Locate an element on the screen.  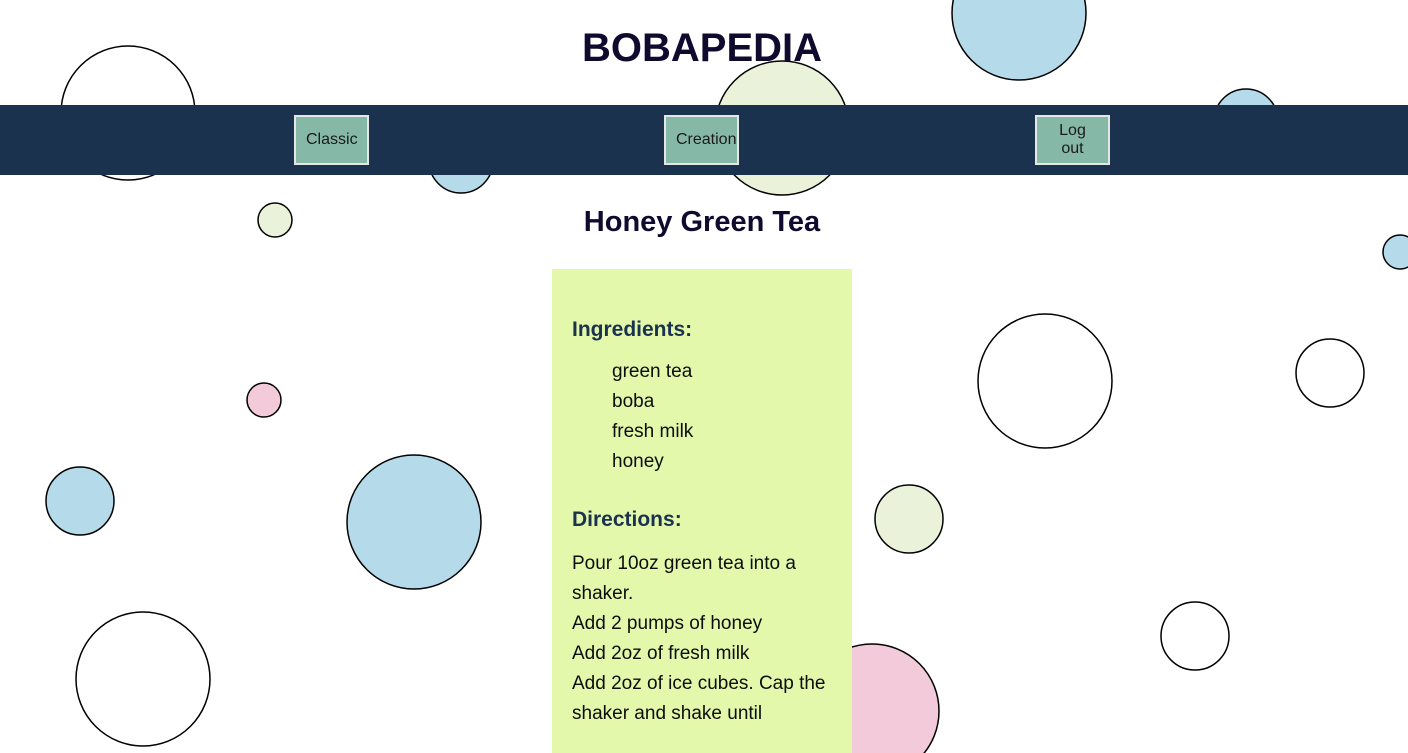
ingredient-item: honey is located at coordinates (638, 461).